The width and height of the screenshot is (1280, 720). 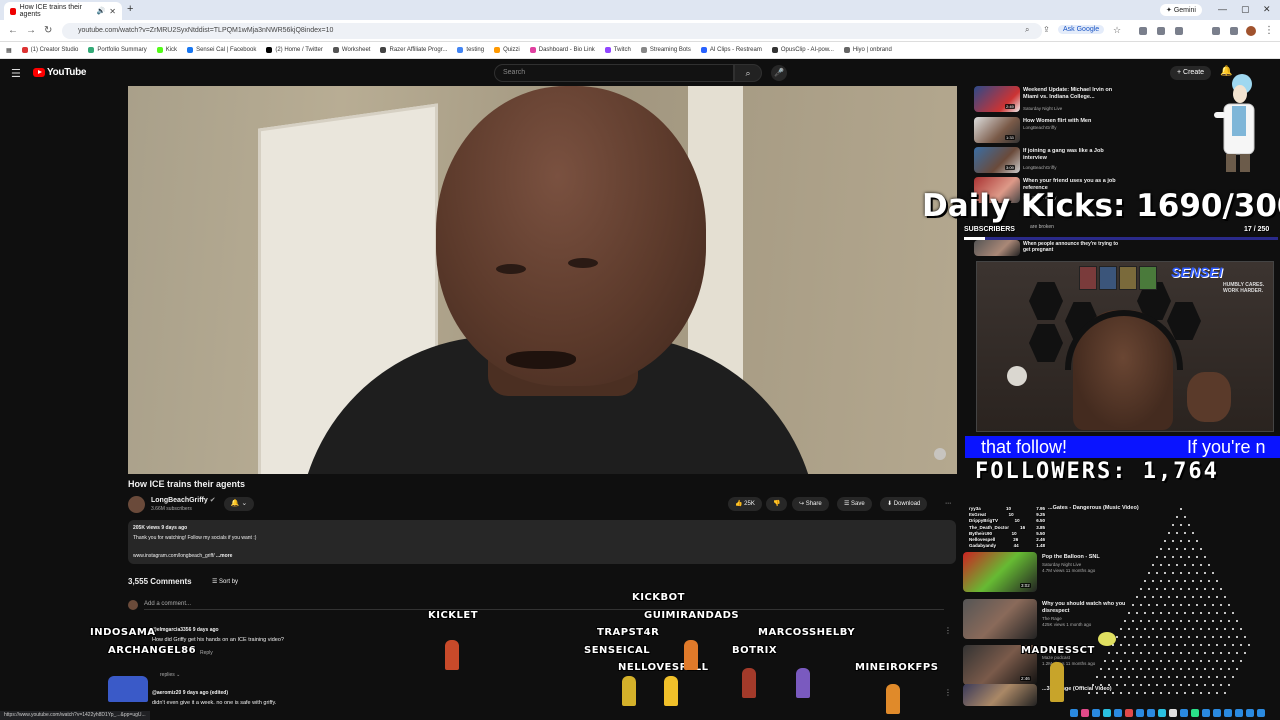 I want to click on bookmark-item: Sensei Cal | Facebook, so click(x=221, y=50).